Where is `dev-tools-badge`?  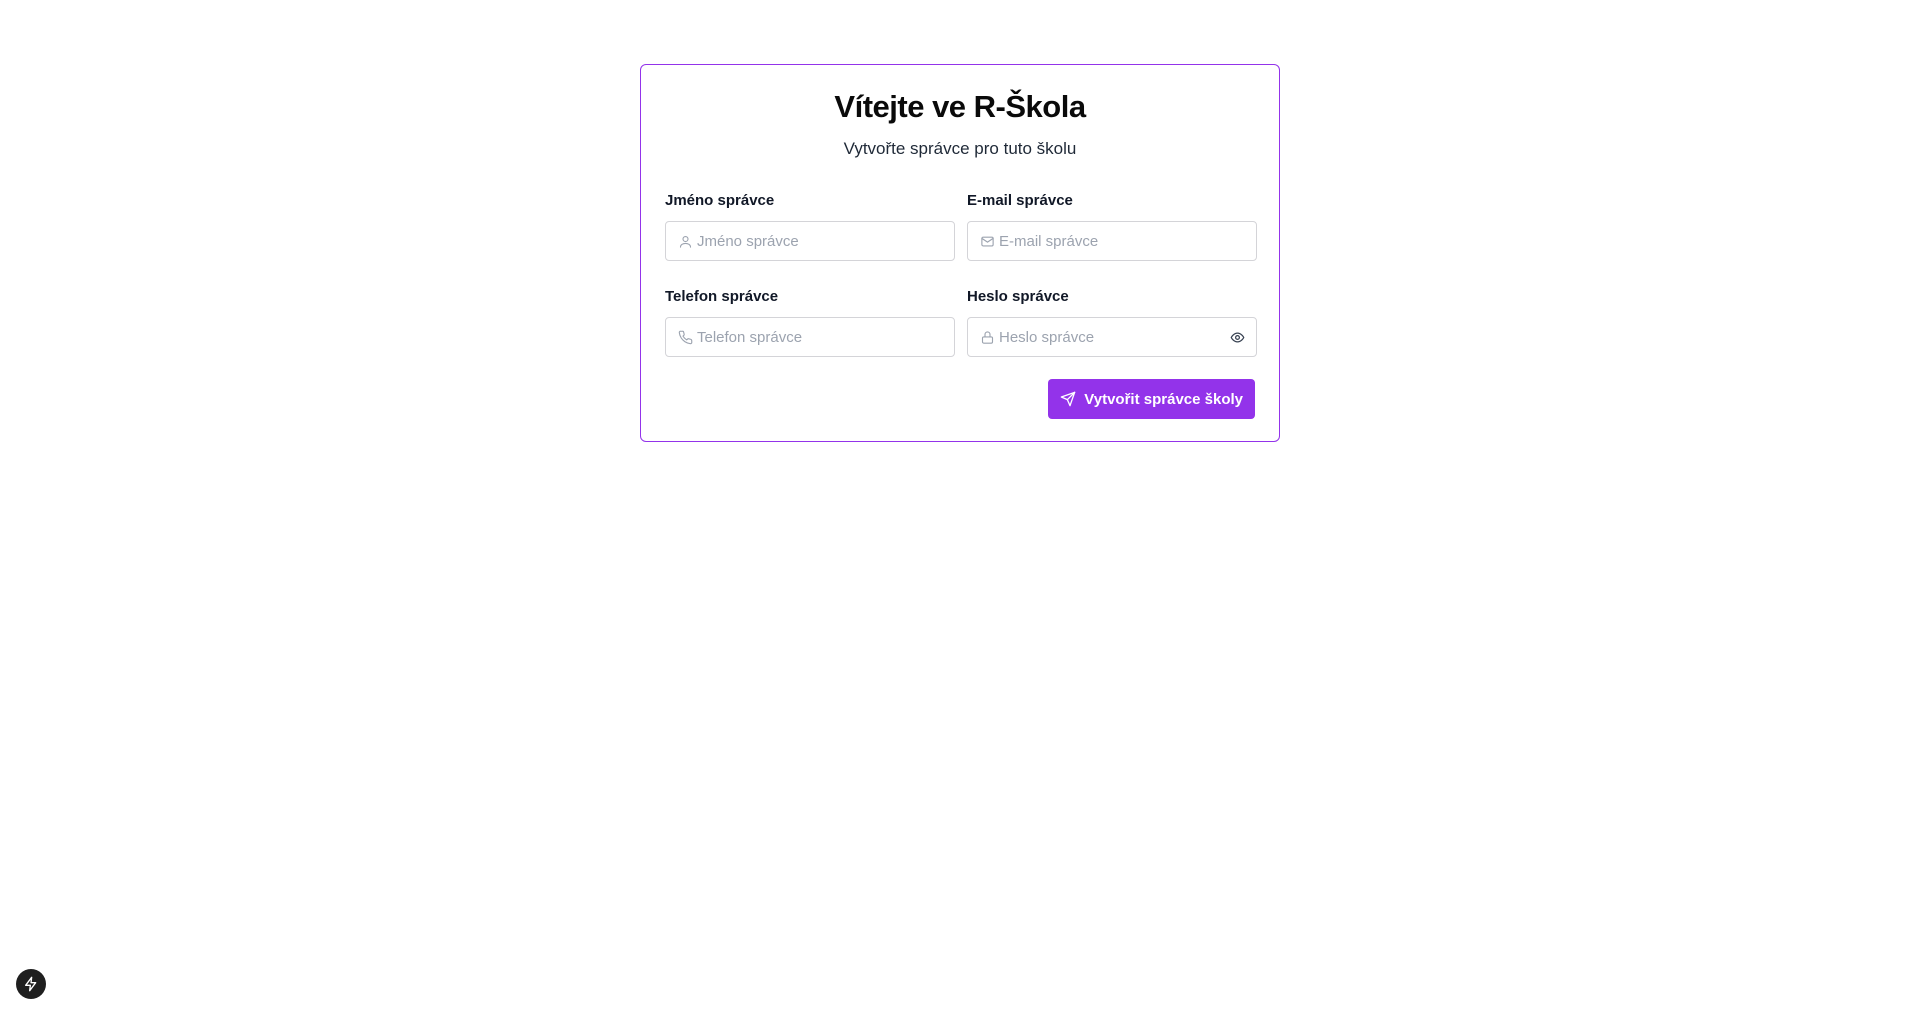 dev-tools-badge is located at coordinates (31, 984).